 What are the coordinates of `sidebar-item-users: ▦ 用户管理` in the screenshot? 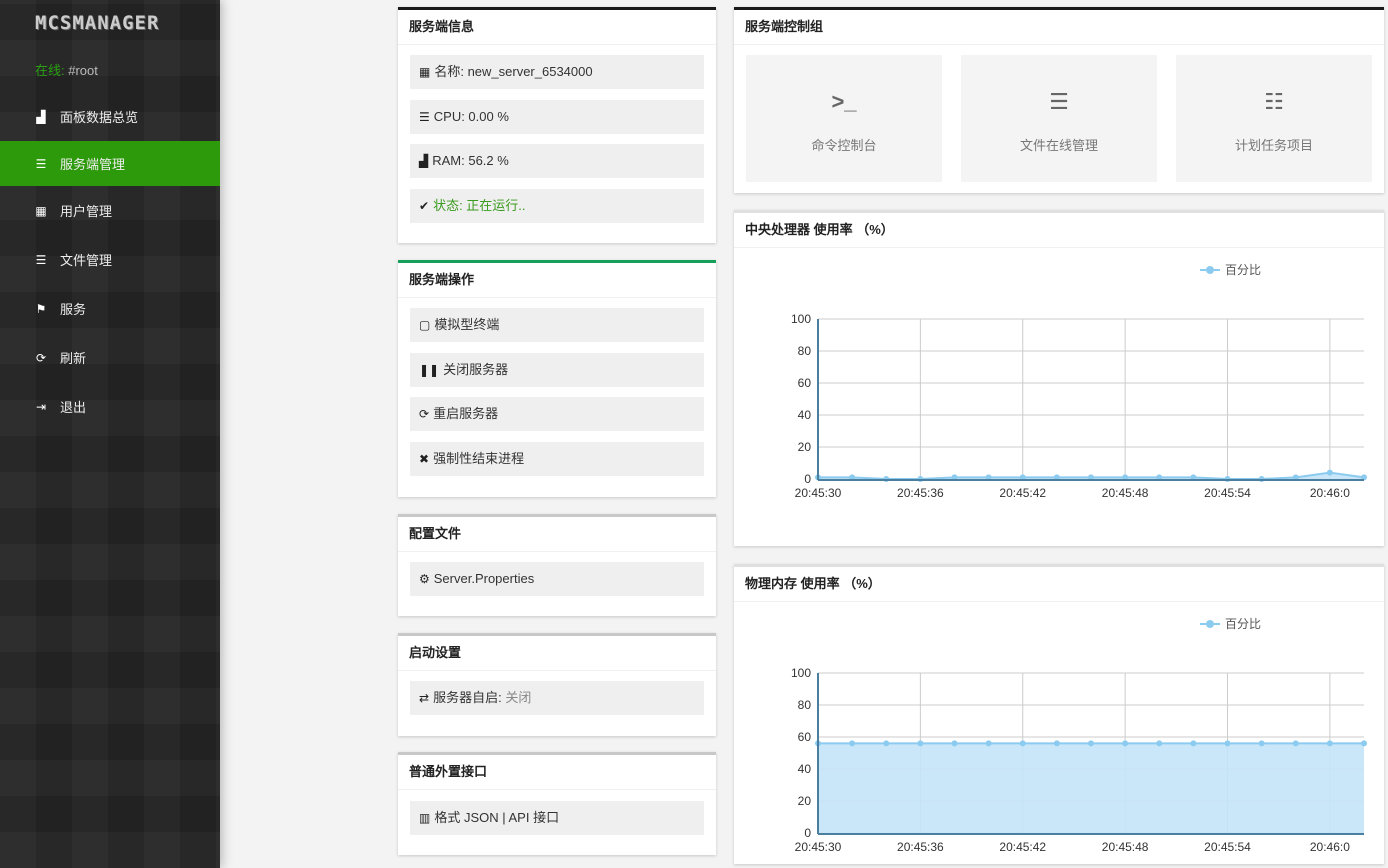 It's located at (110, 210).